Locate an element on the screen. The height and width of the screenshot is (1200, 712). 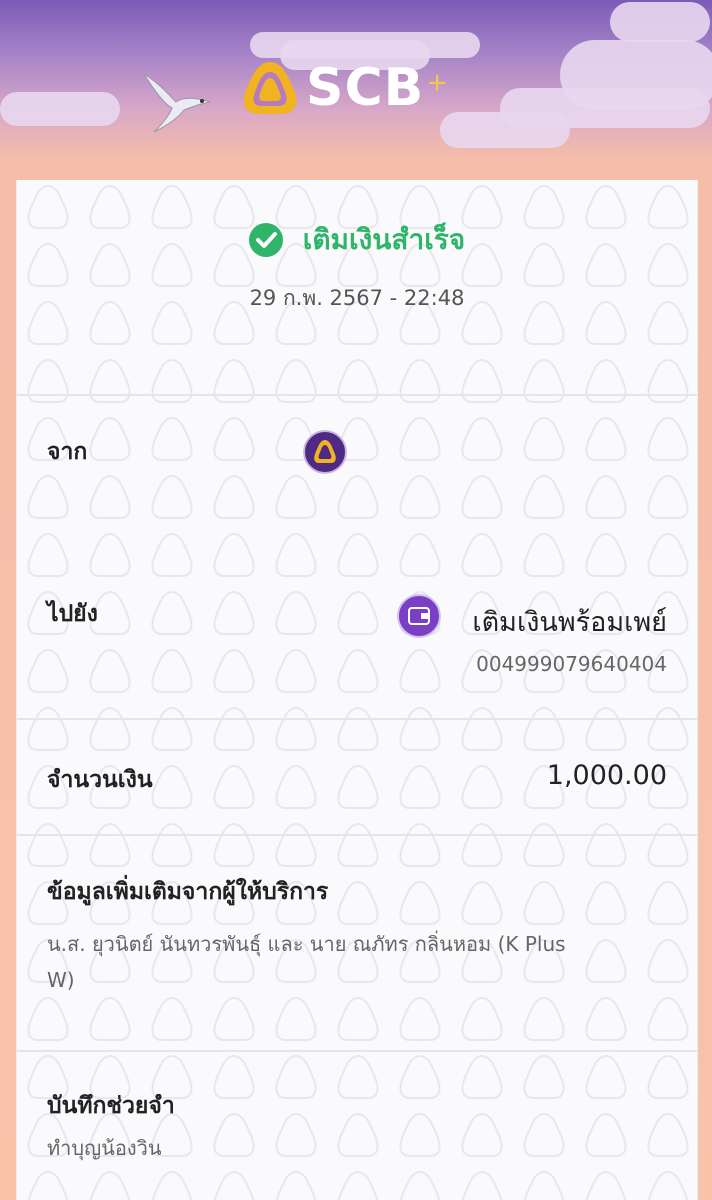
status-row: เติมเงินสำเร็จ is located at coordinates (357, 240).